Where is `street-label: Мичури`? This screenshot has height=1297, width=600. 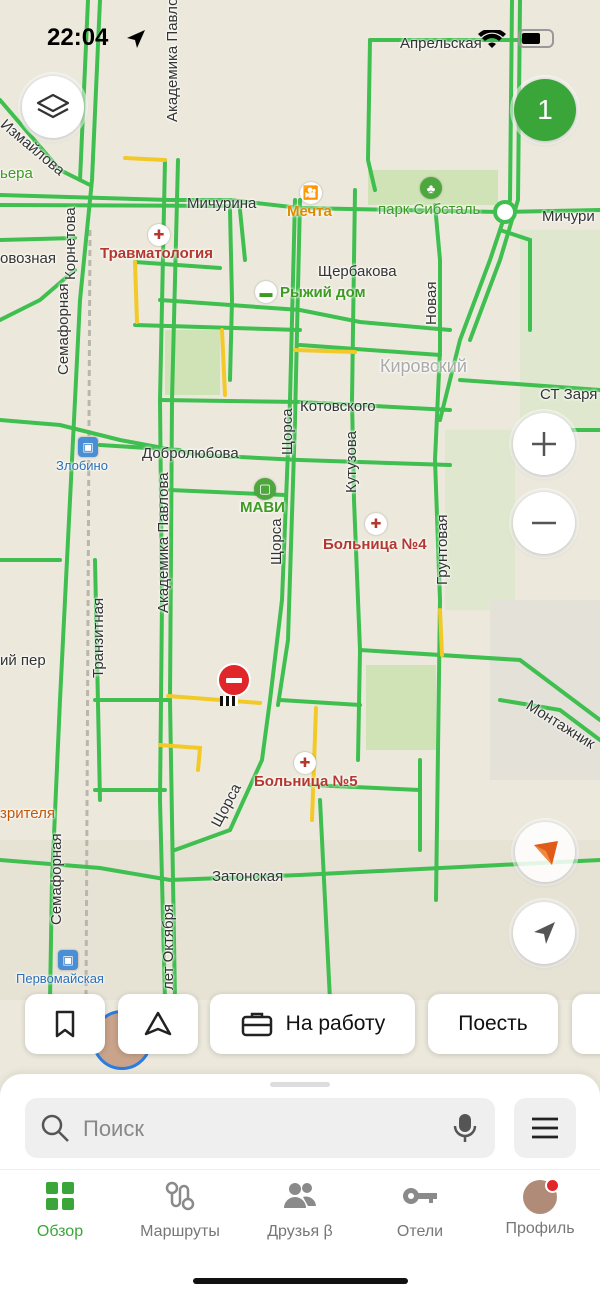
street-label: Мичури is located at coordinates (568, 216).